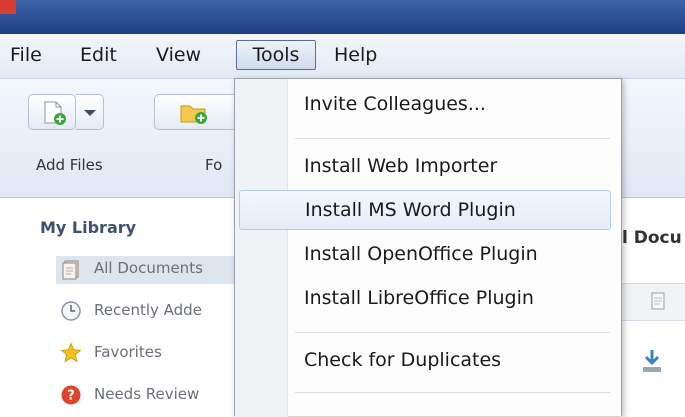  I want to click on documents-icon, so click(70, 270).